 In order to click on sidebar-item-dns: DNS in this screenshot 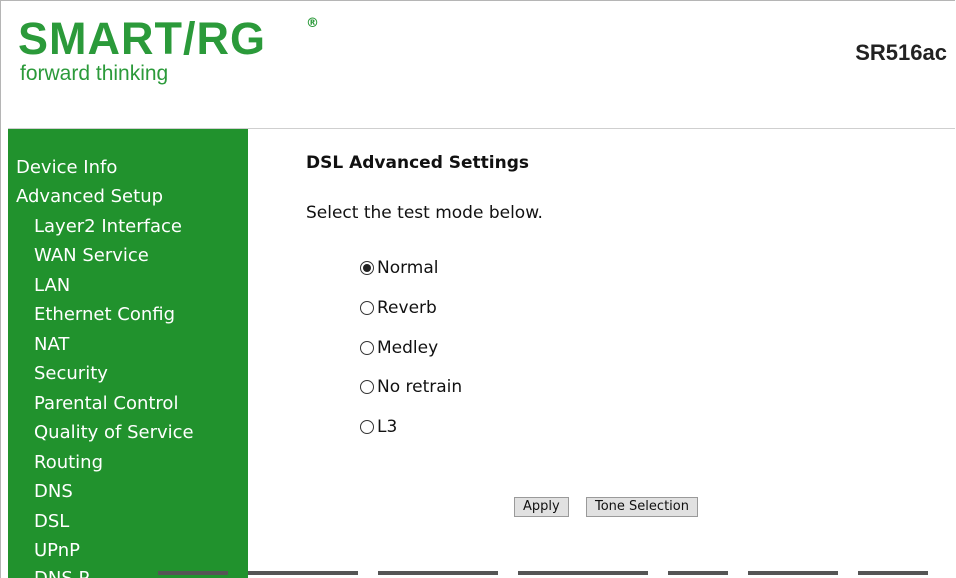, I will do `click(53, 492)`.